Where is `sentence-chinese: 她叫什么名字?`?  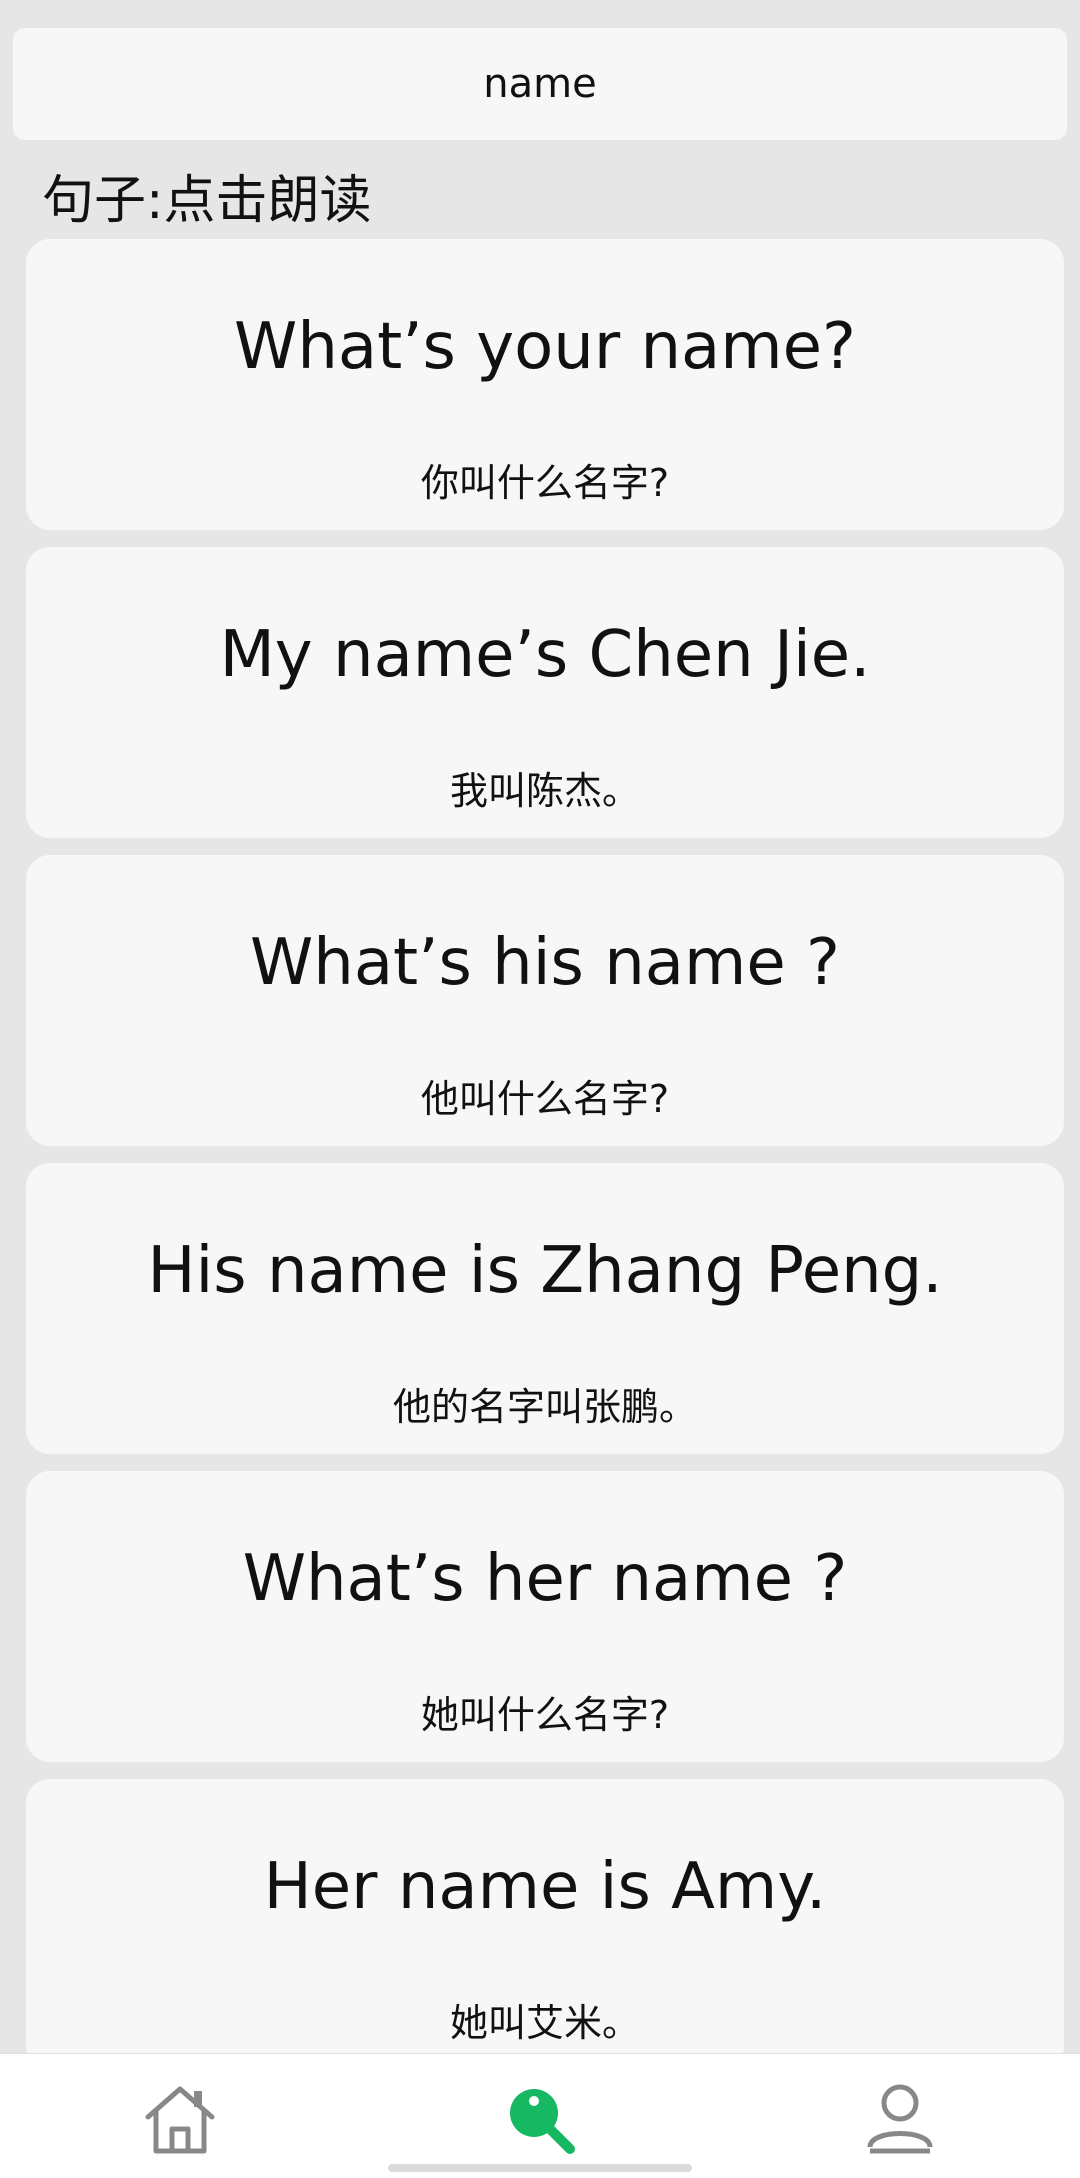 sentence-chinese: 她叫什么名字? is located at coordinates (545, 1715).